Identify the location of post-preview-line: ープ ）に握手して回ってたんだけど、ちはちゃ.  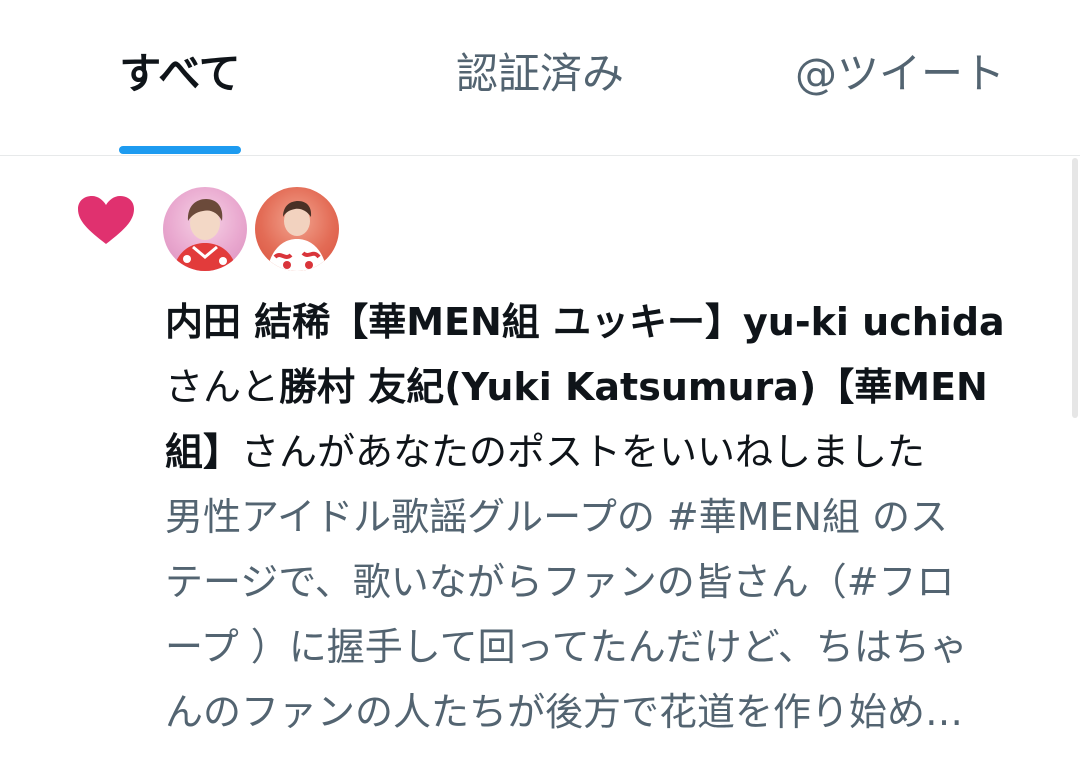
(566, 647).